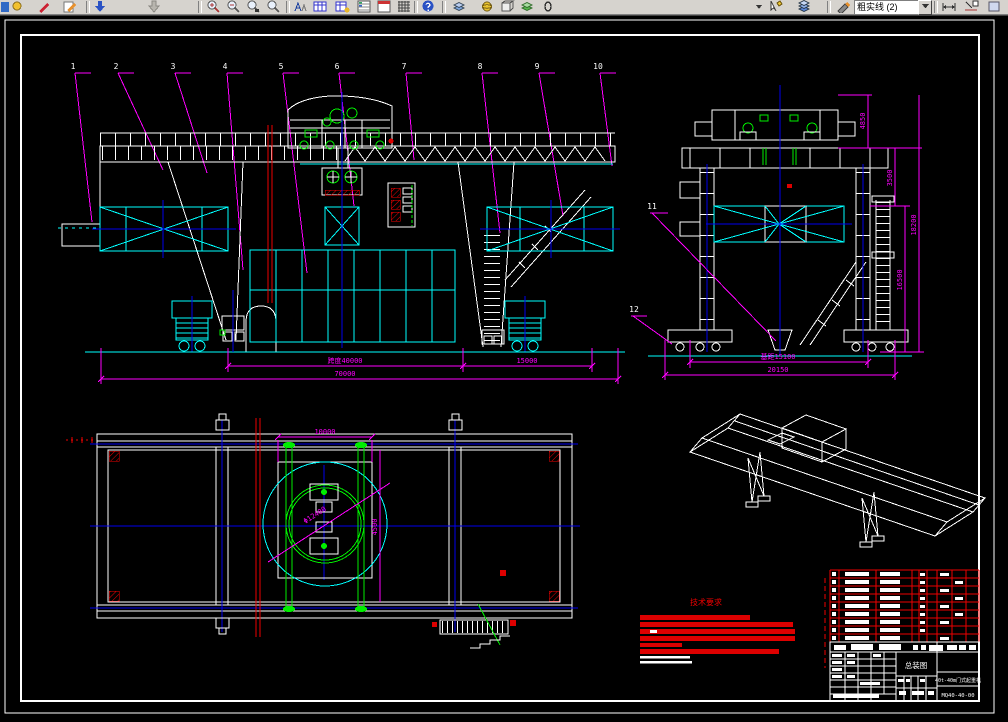 The width and height of the screenshot is (1008, 722). What do you see at coordinates (375, 527) in the screenshot?
I see `platform-dim: 4500` at bounding box center [375, 527].